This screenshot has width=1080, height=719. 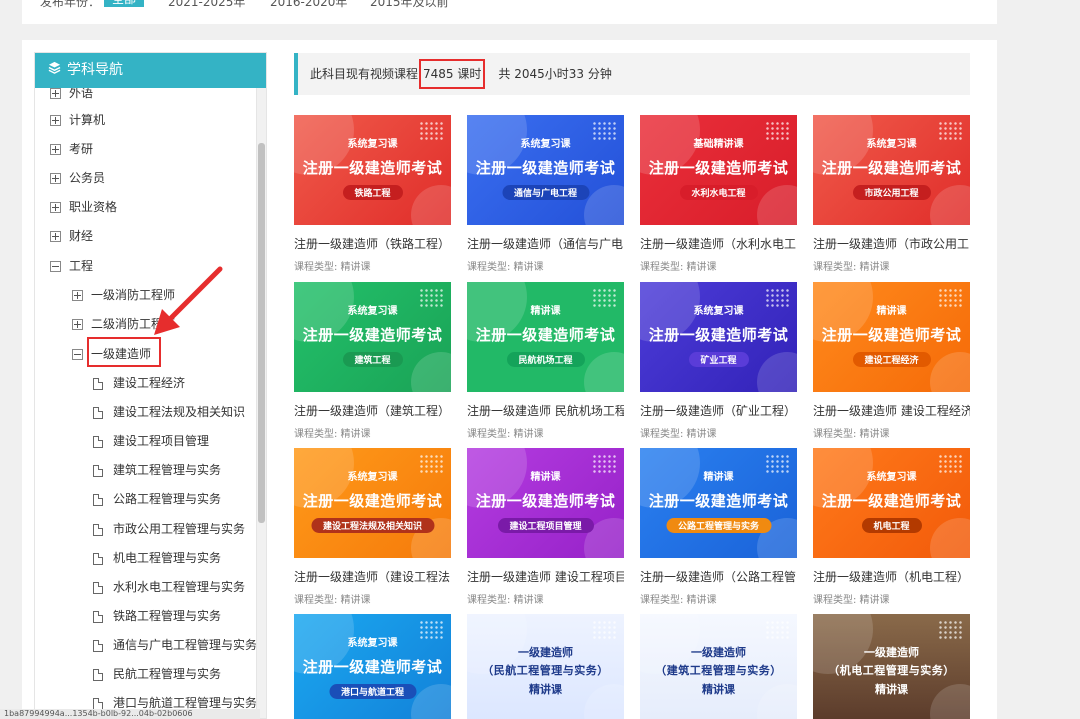 I want to click on course-title: 注册一级建造师（机电工程）, so click(x=891, y=576).